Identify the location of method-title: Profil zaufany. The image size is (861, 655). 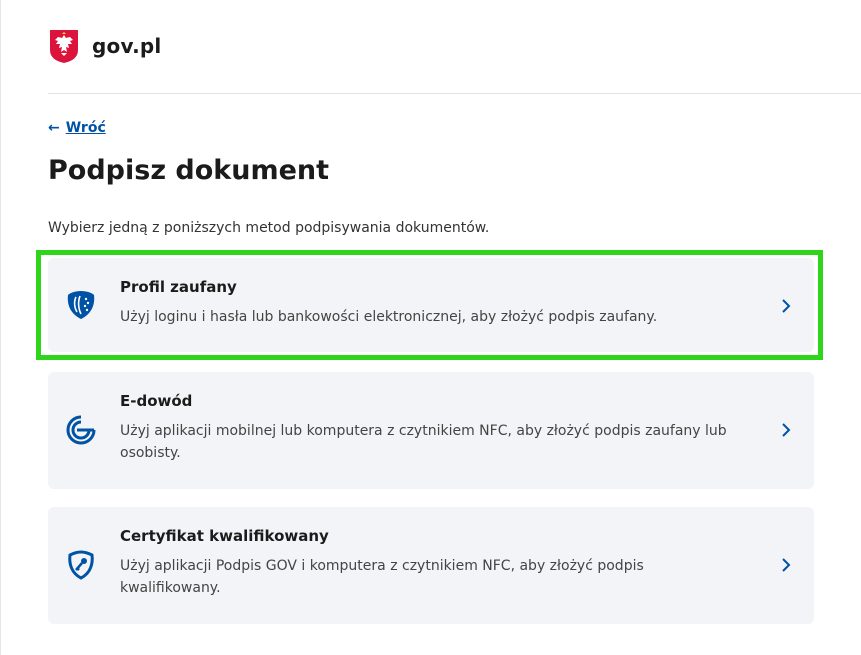
(178, 287).